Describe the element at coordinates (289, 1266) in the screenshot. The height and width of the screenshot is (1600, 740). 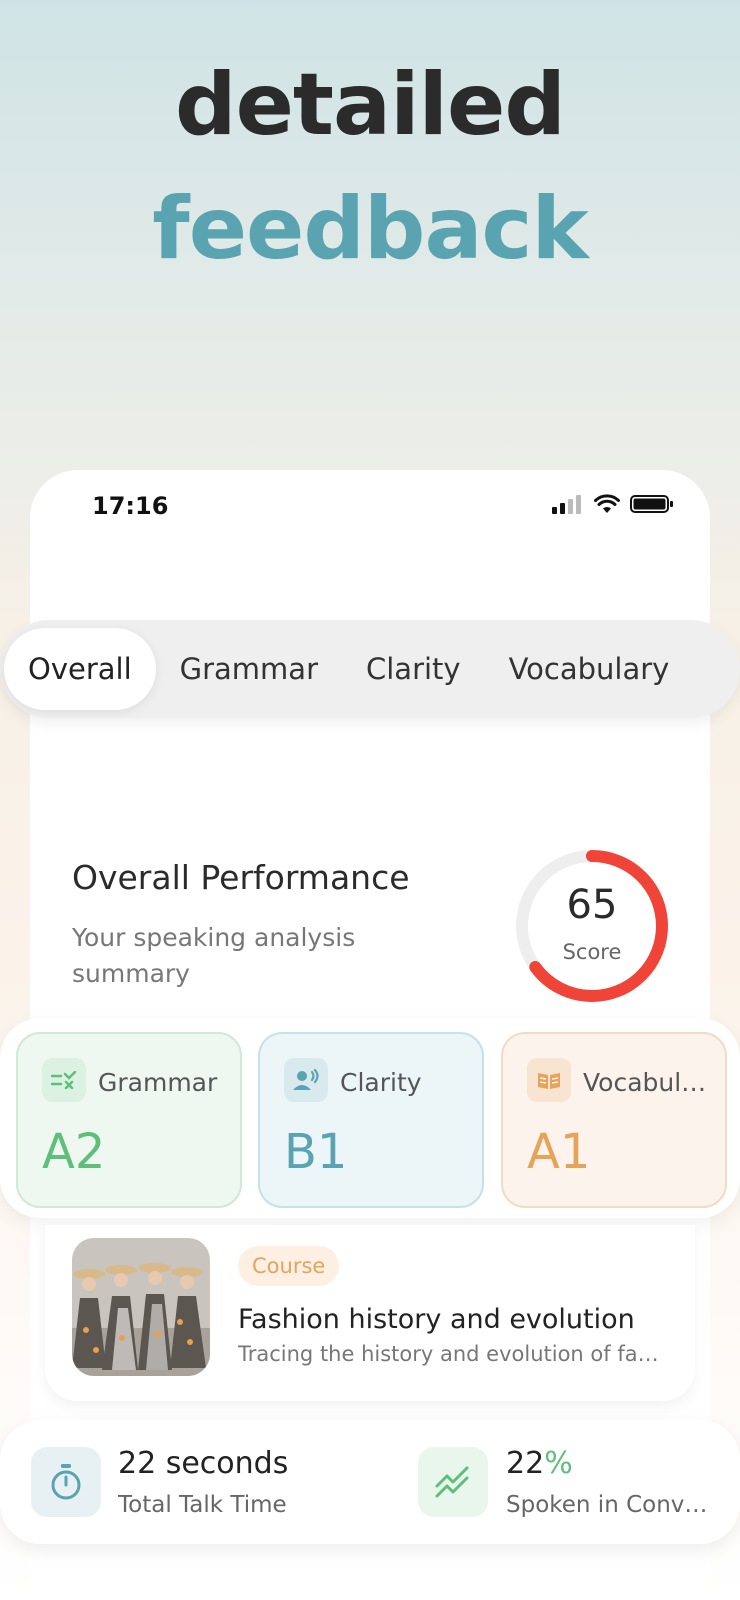
I see `course-tag: Course` at that location.